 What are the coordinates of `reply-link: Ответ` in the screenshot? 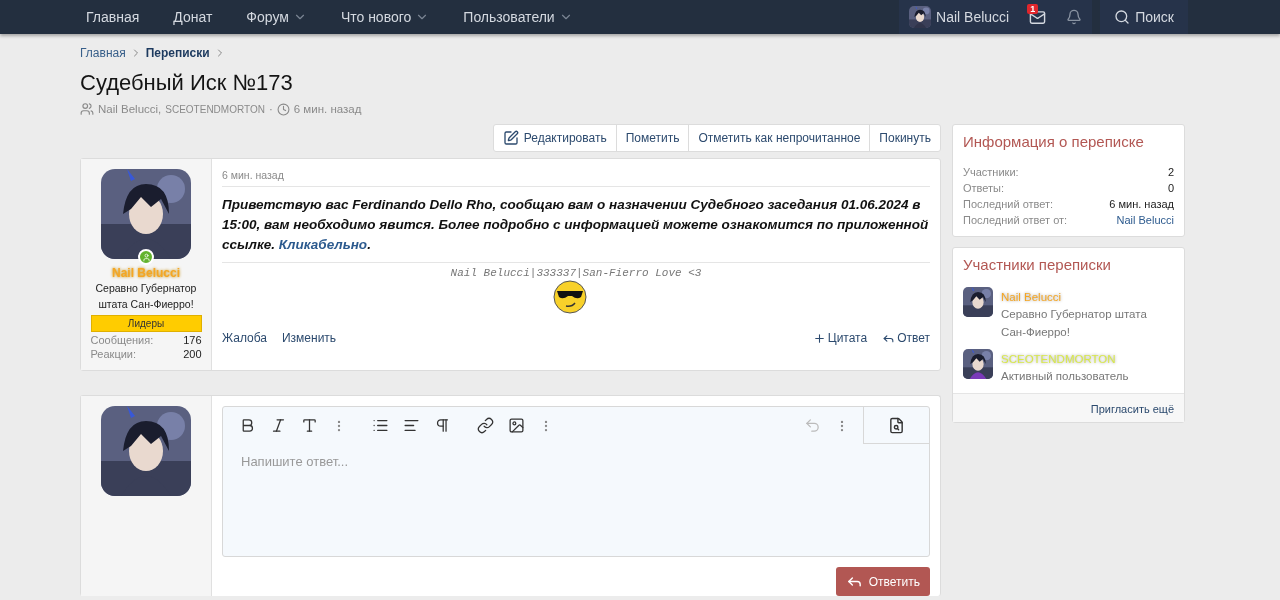 It's located at (906, 338).